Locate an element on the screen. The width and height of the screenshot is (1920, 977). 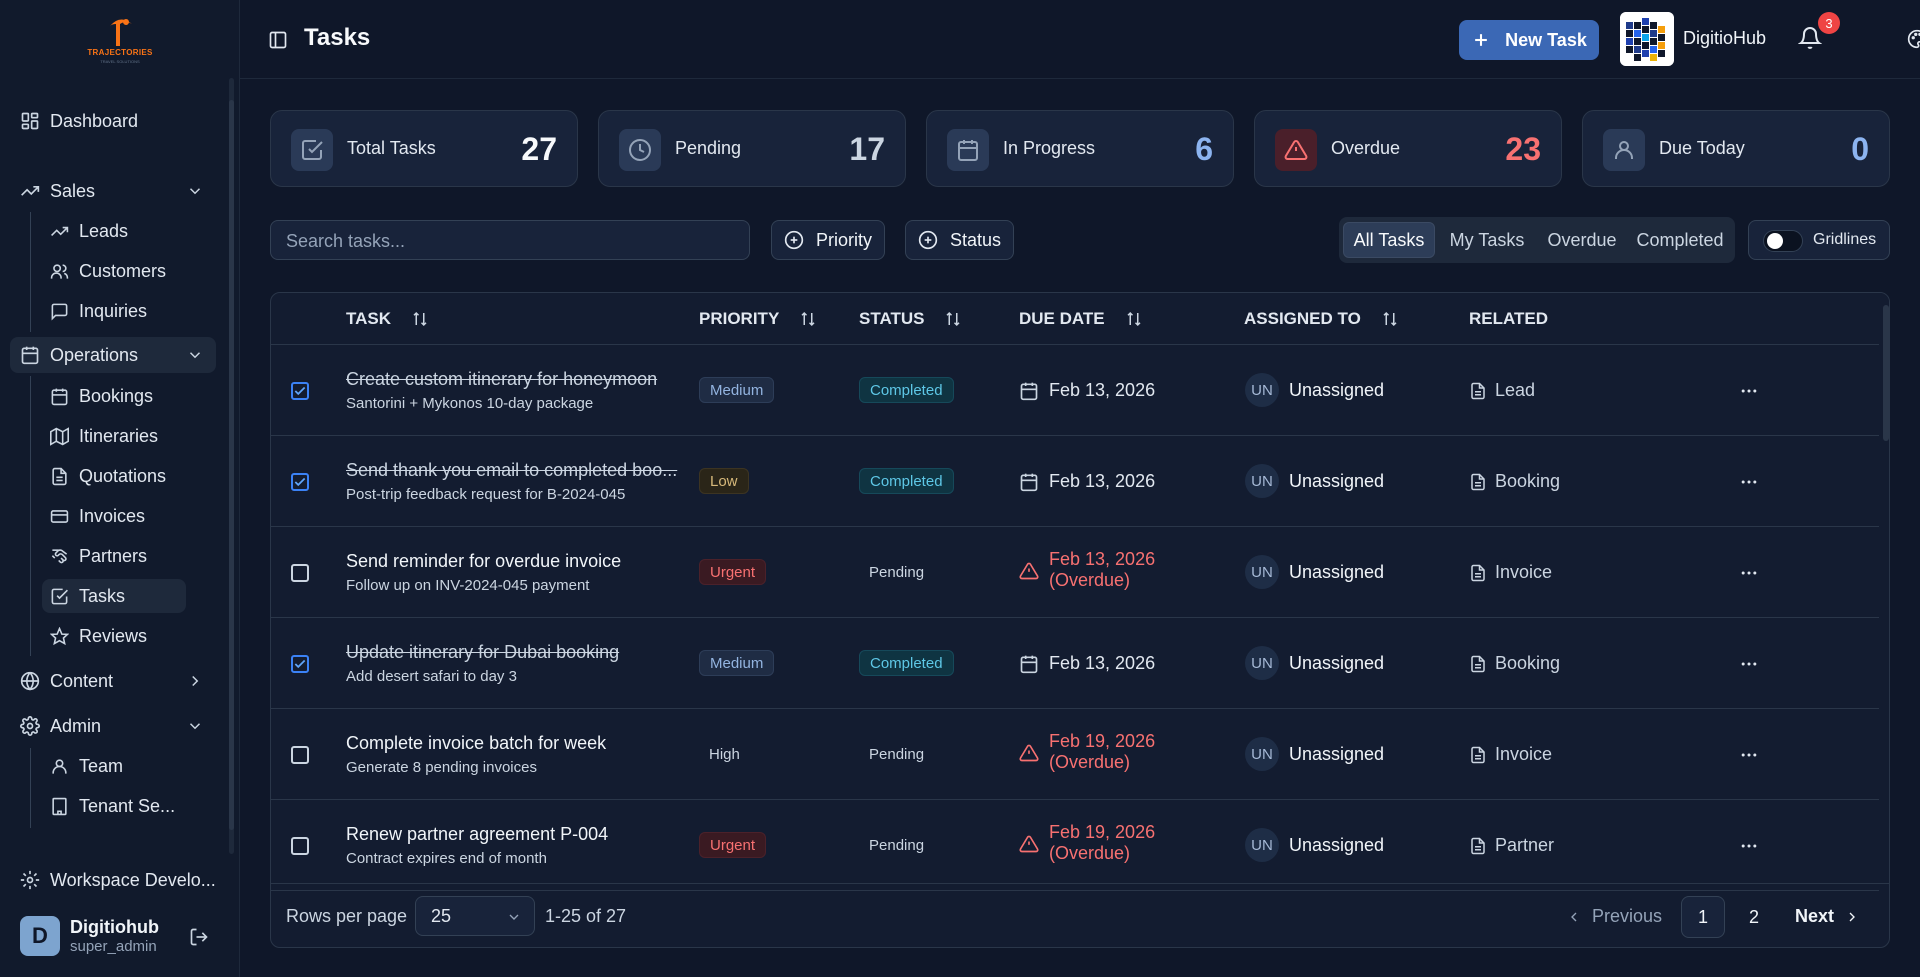
status-badge: Pending is located at coordinates (897, 754).